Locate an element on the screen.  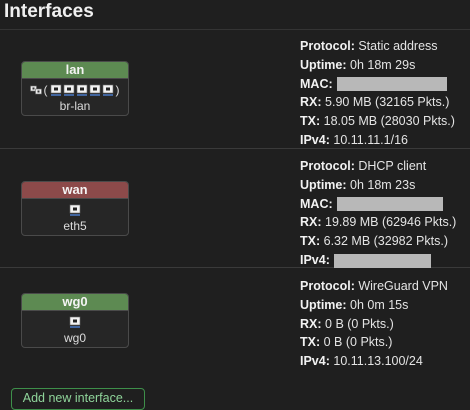
rx-value: 19.89 MB (62946 Pkts.) is located at coordinates (391, 222).